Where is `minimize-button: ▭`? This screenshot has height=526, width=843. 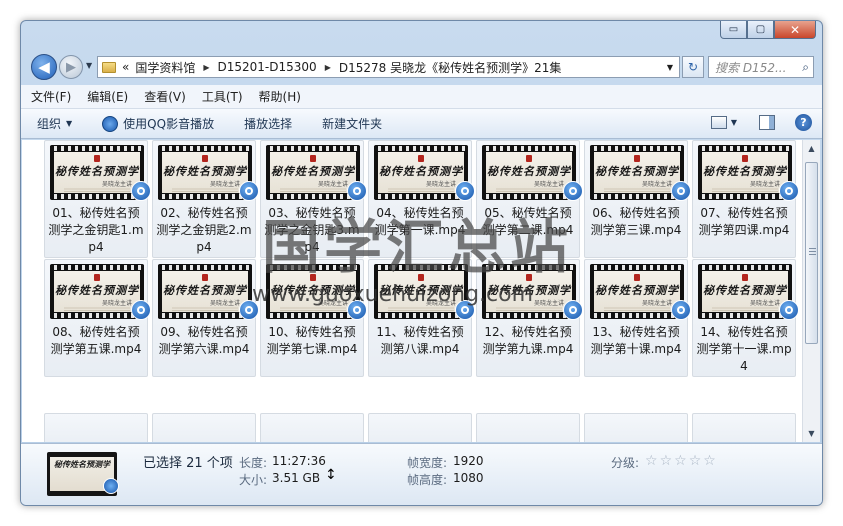 minimize-button: ▭ is located at coordinates (733, 30).